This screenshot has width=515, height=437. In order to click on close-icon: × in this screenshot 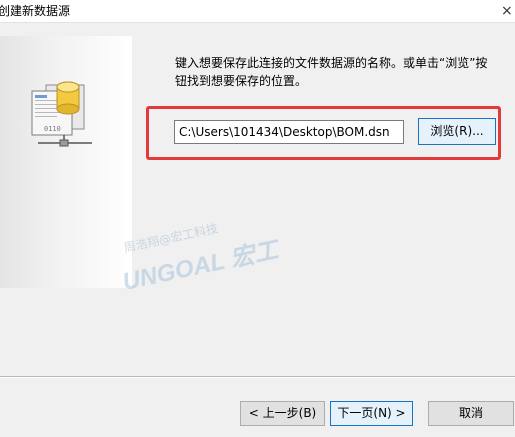, I will do `click(508, 11)`.